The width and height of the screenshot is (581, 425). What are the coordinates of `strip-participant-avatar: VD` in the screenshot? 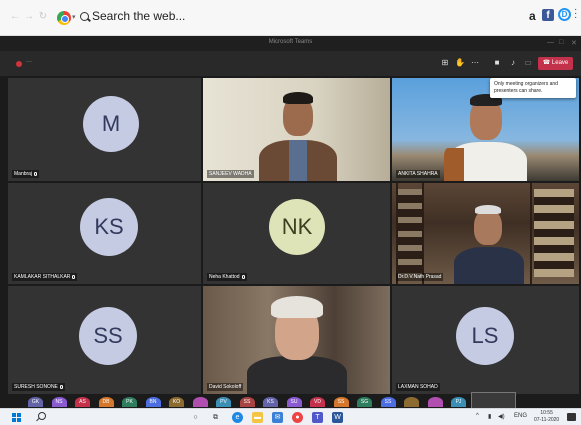 It's located at (317, 402).